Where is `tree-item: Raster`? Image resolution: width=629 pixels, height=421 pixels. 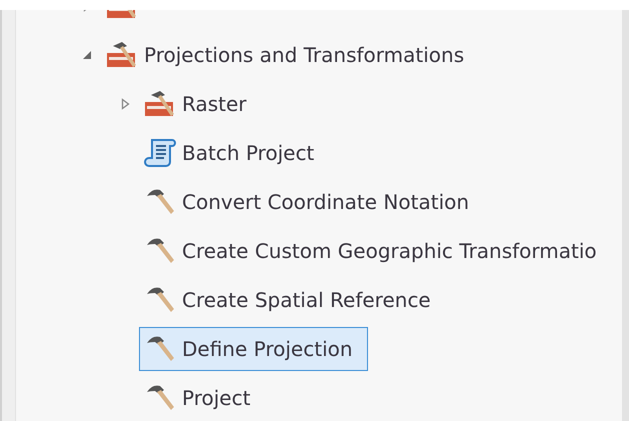
tree-item: Raster is located at coordinates (200, 104).